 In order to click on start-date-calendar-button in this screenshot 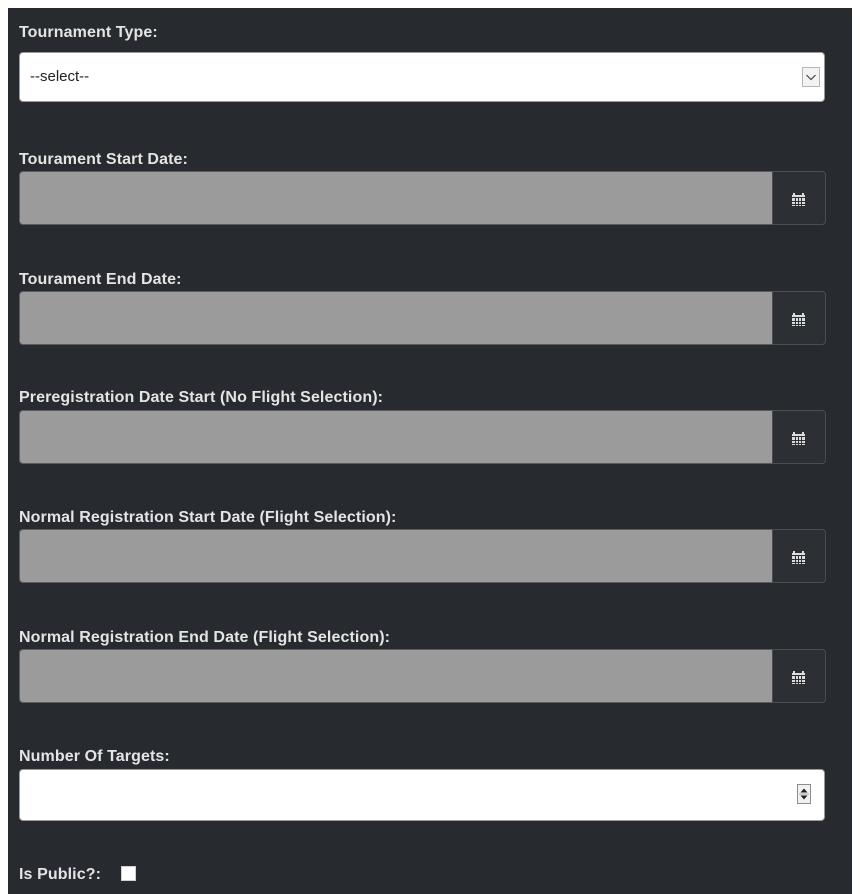, I will do `click(799, 198)`.